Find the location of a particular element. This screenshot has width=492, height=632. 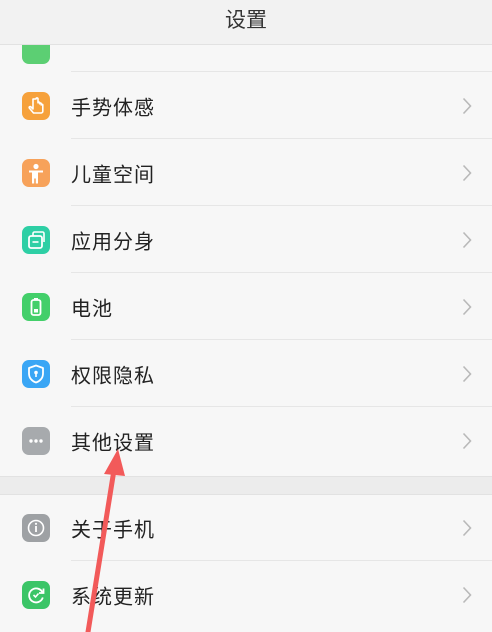

more-dots-icon is located at coordinates (36, 440).